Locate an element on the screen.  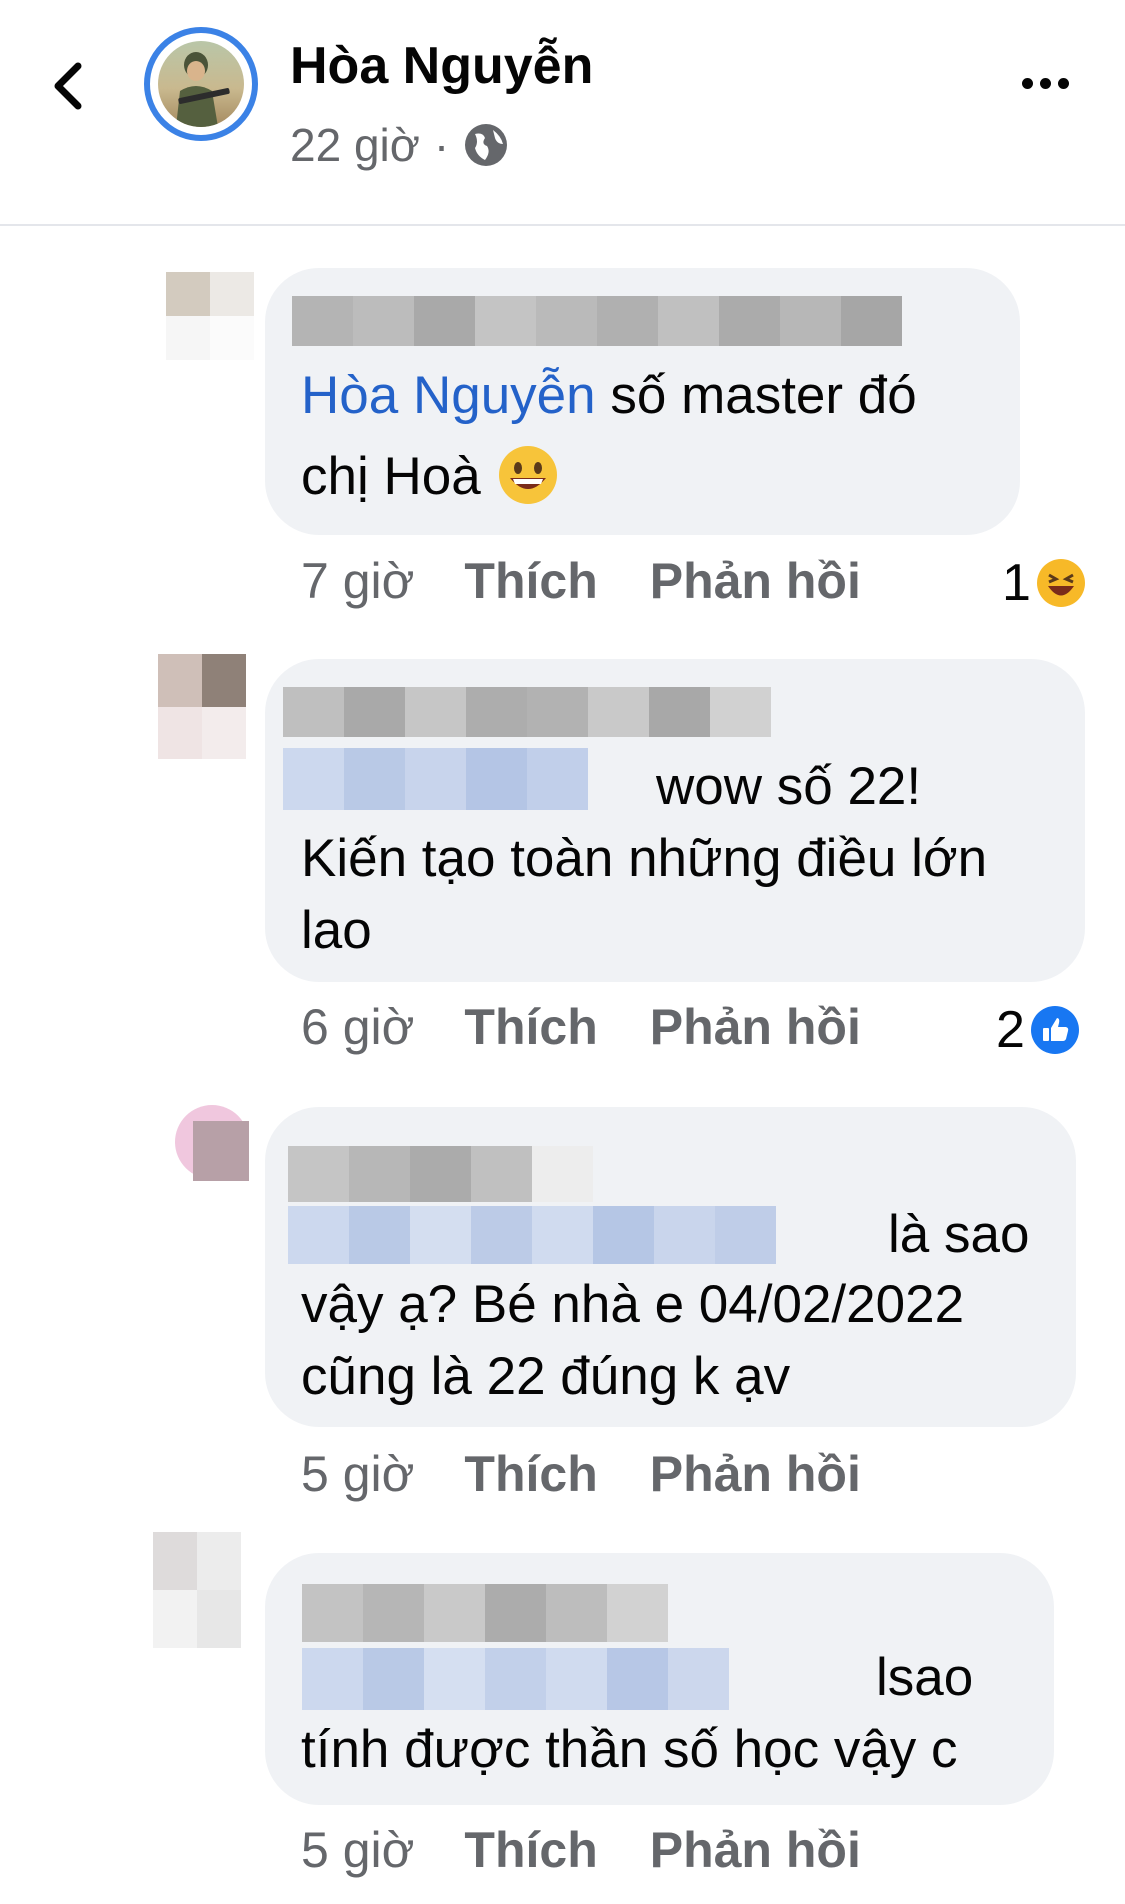
comment-text-line: lsao is located at coordinates (925, 1677).